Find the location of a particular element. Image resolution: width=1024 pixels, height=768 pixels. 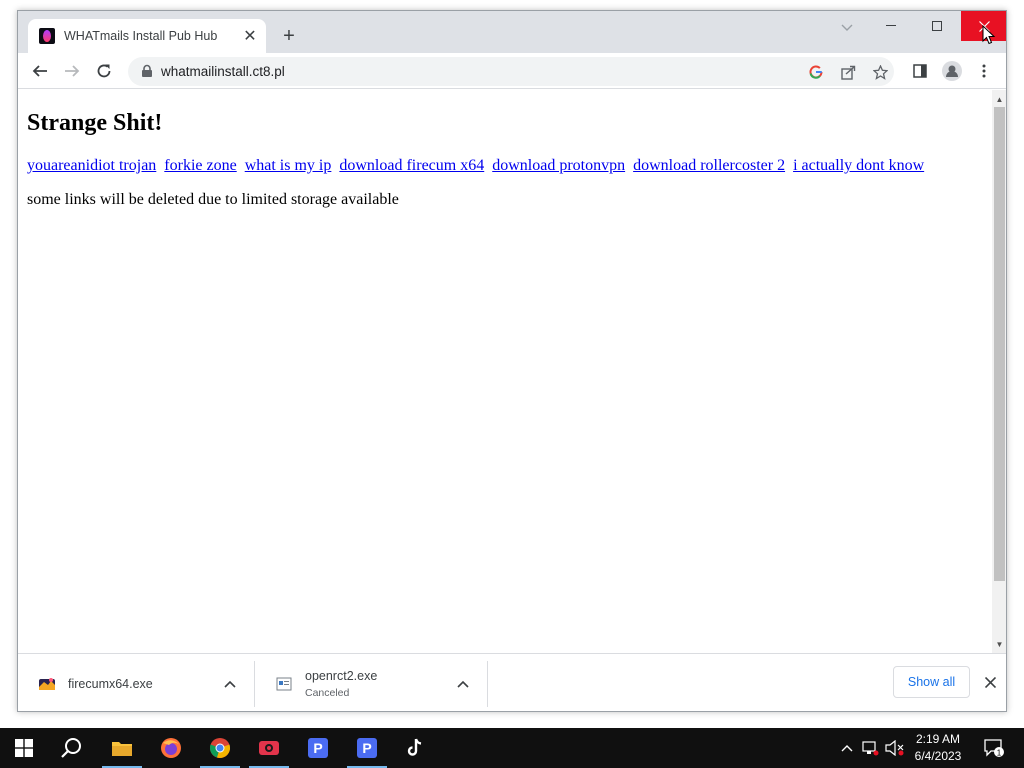

link-i-actually-dont-know: i actually dont know is located at coordinates (858, 165).